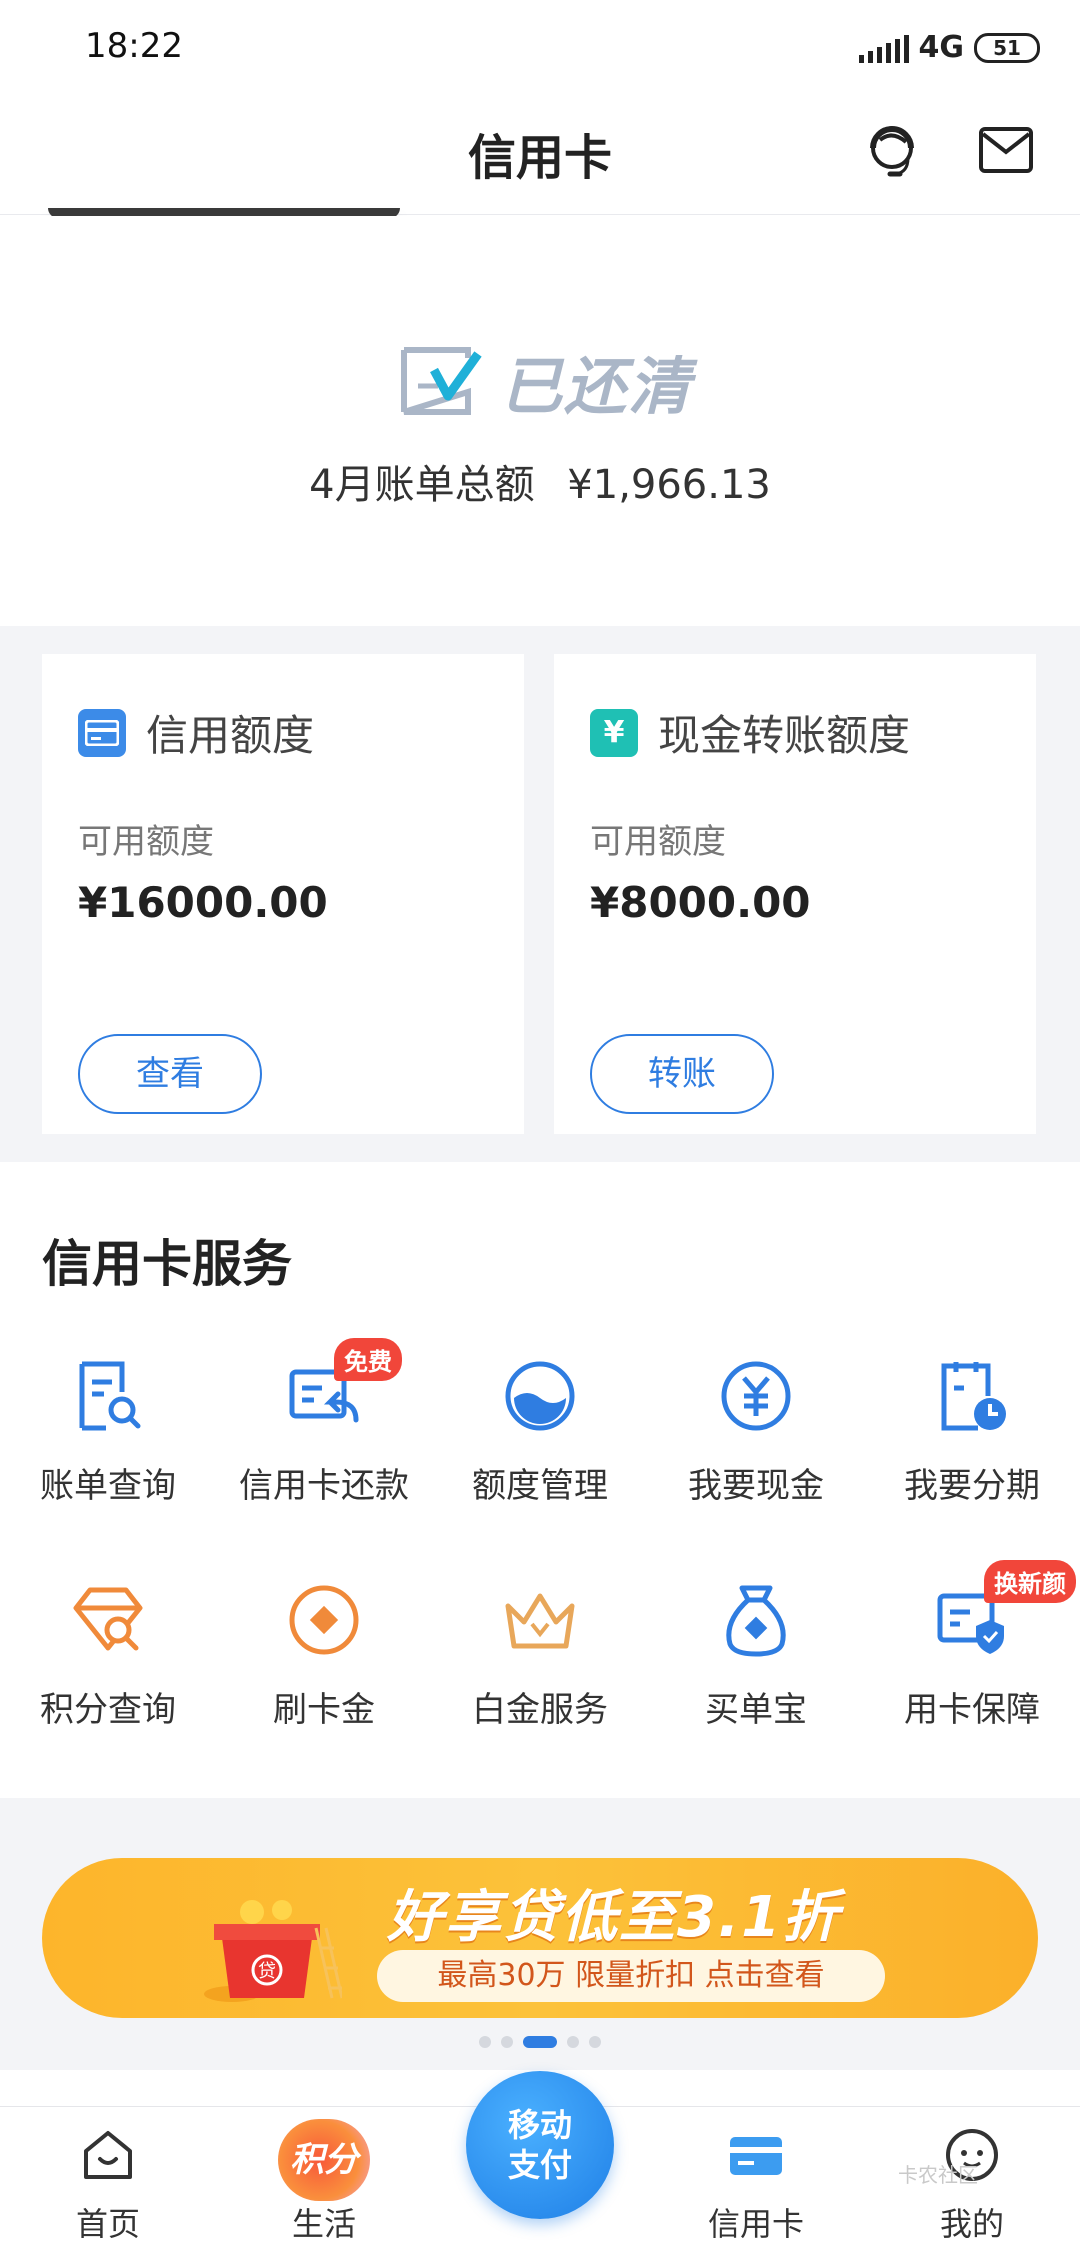  What do you see at coordinates (108, 1486) in the screenshot?
I see `service-label: 账单查询` at bounding box center [108, 1486].